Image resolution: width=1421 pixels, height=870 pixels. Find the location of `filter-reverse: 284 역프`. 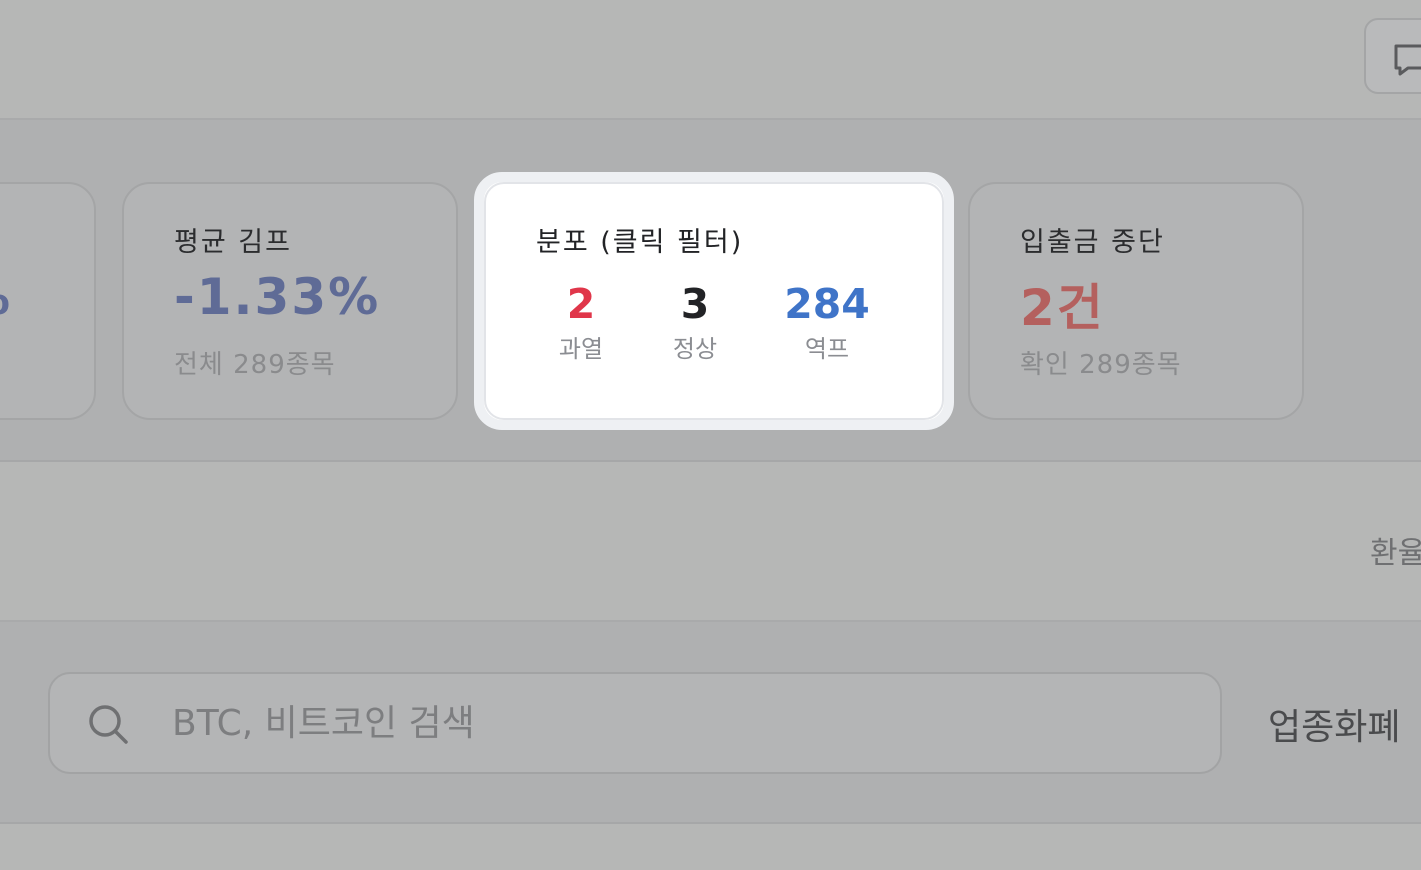

filter-reverse: 284 역프 is located at coordinates (827, 322).